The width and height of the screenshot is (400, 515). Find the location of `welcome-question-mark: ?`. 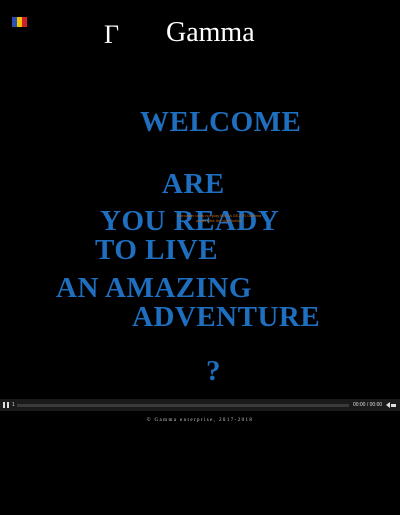

welcome-question-mark: ? is located at coordinates (213, 371).